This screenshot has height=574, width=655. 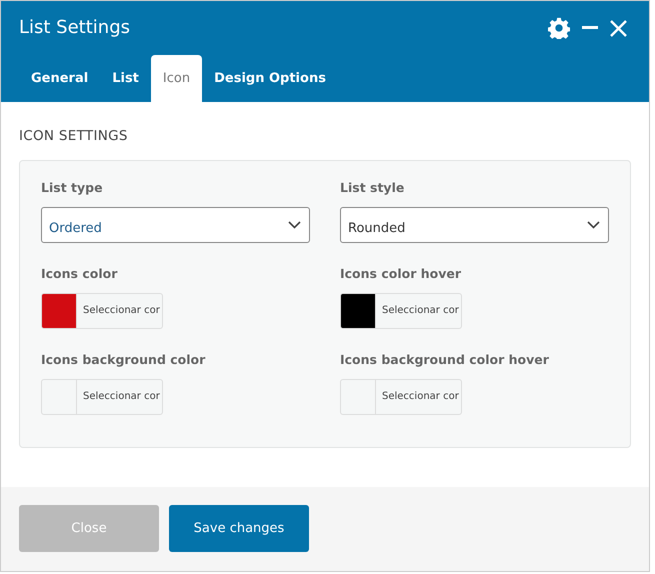 I want to click on dialog-title: List Settings, so click(x=75, y=28).